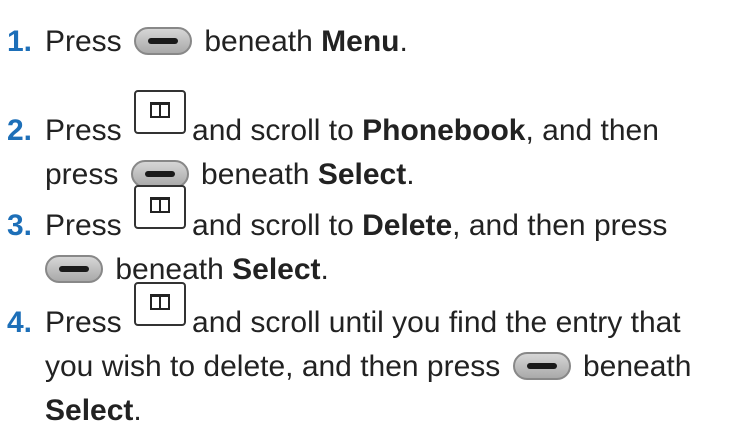 Image resolution: width=729 pixels, height=433 pixels. Describe the element at coordinates (407, 225) in the screenshot. I see `delete-label: Delete` at that location.